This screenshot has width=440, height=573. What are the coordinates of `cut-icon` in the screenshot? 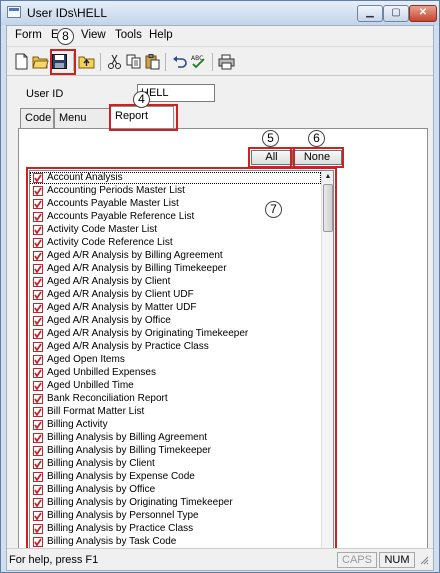 It's located at (114, 61).